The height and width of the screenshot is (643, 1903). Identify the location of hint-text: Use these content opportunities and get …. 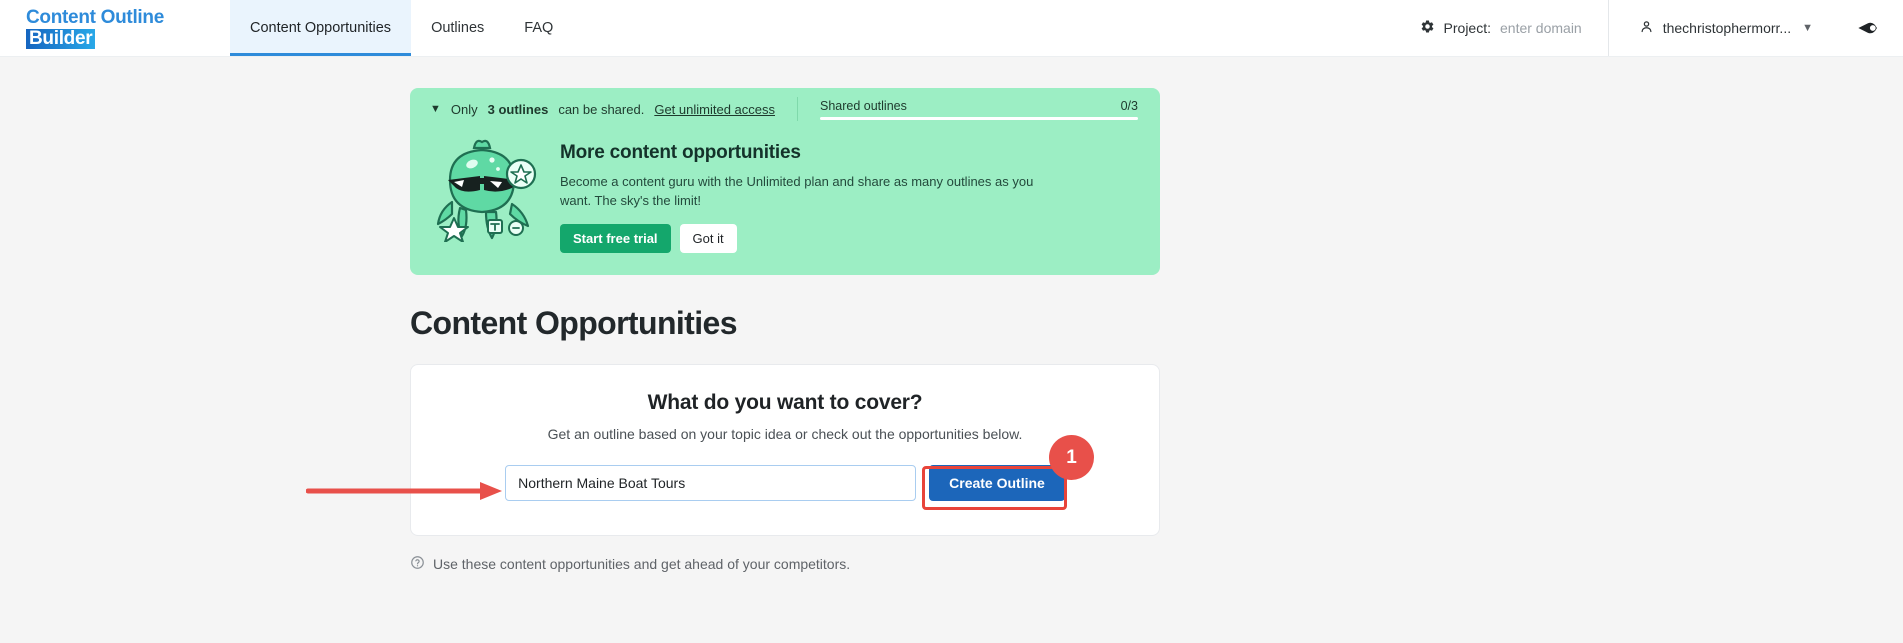
(642, 563).